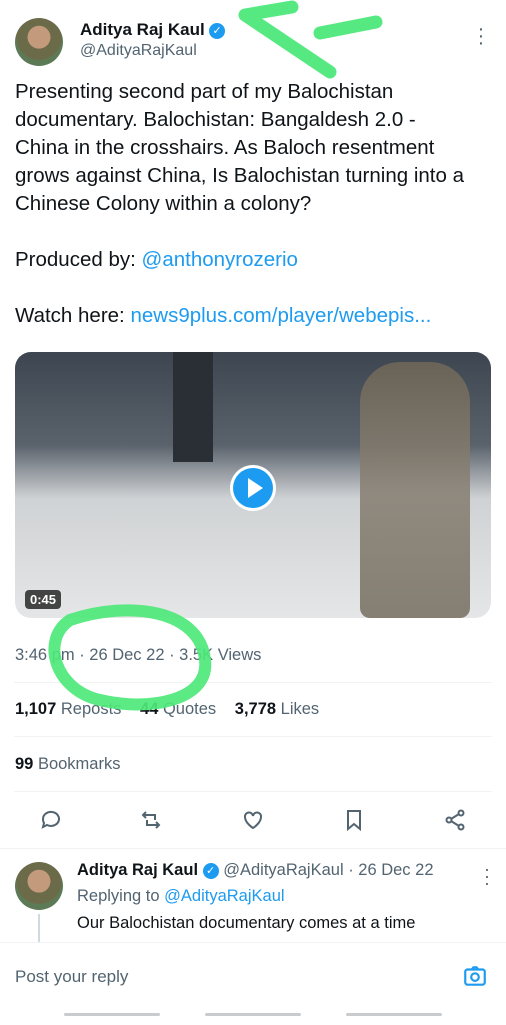  I want to click on annotation-circle, so click(130, 657).